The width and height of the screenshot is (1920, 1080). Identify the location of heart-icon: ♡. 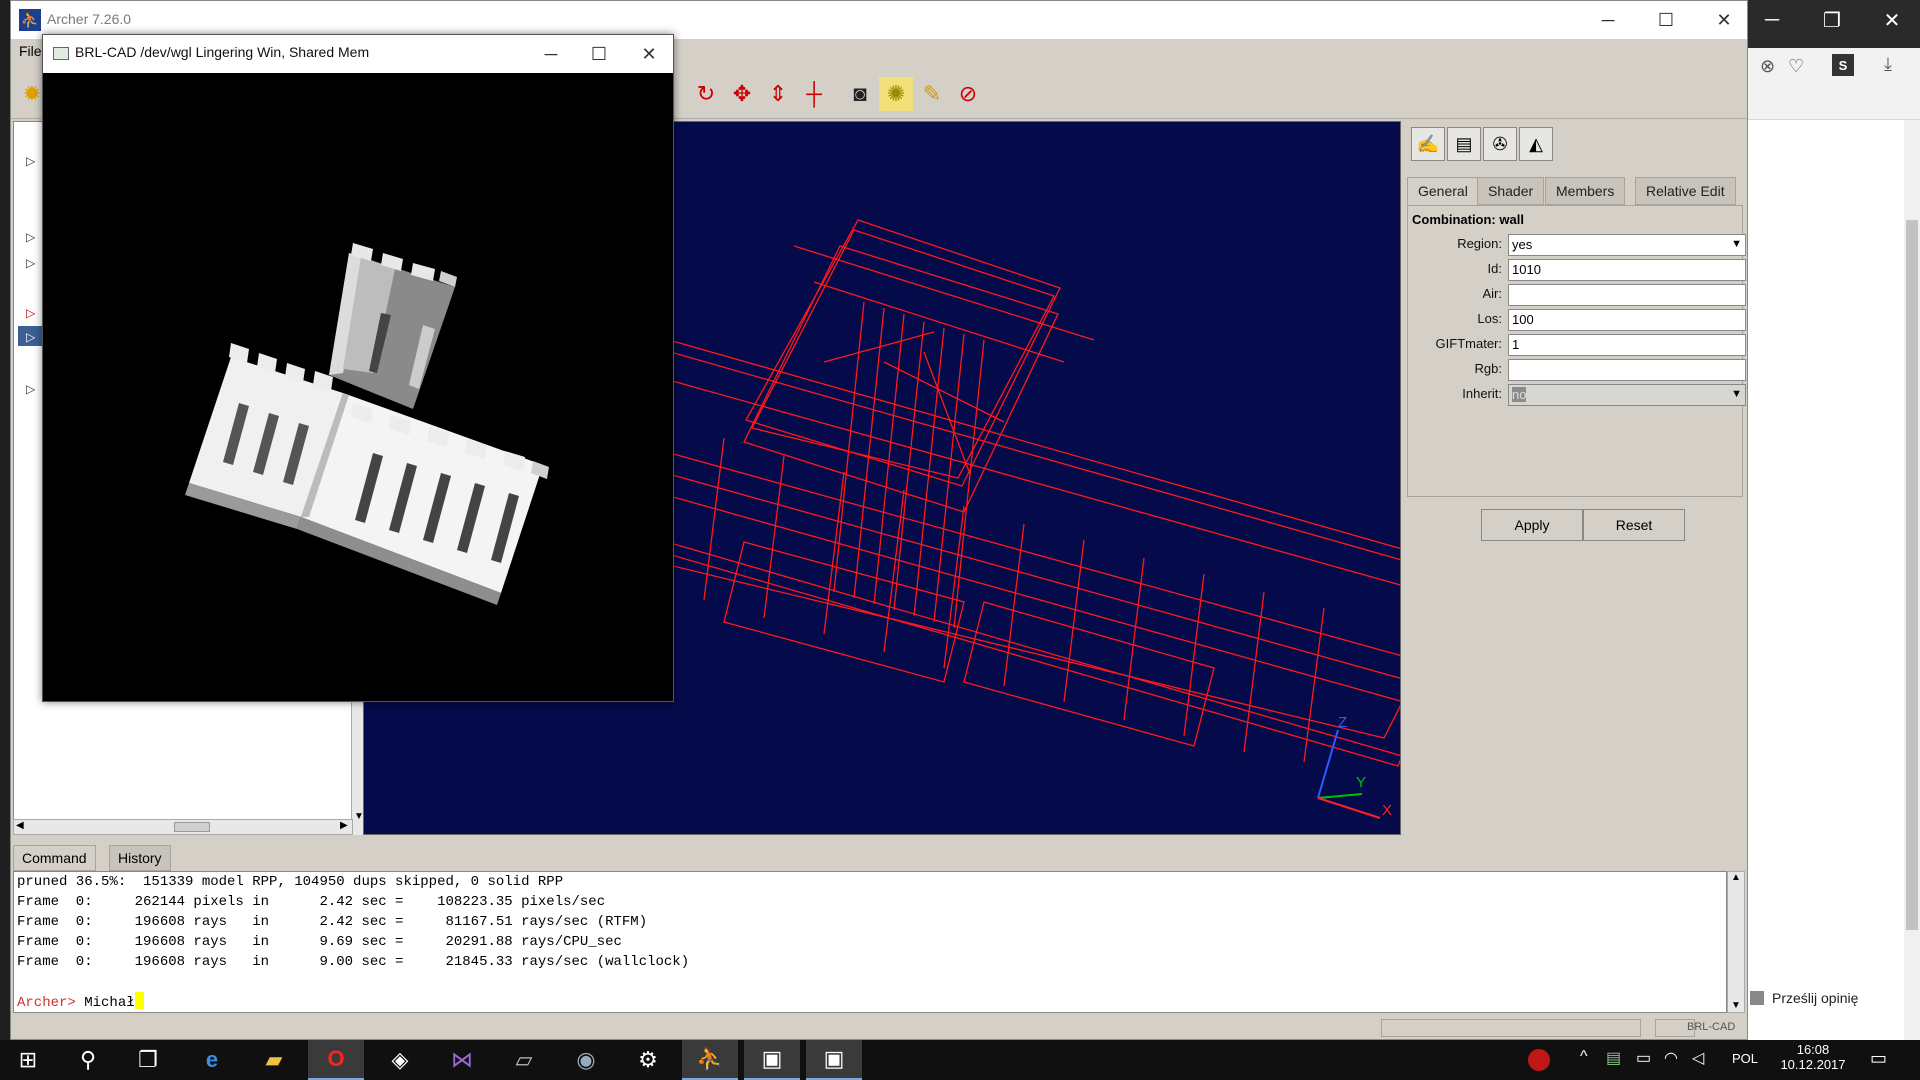
(1796, 66).